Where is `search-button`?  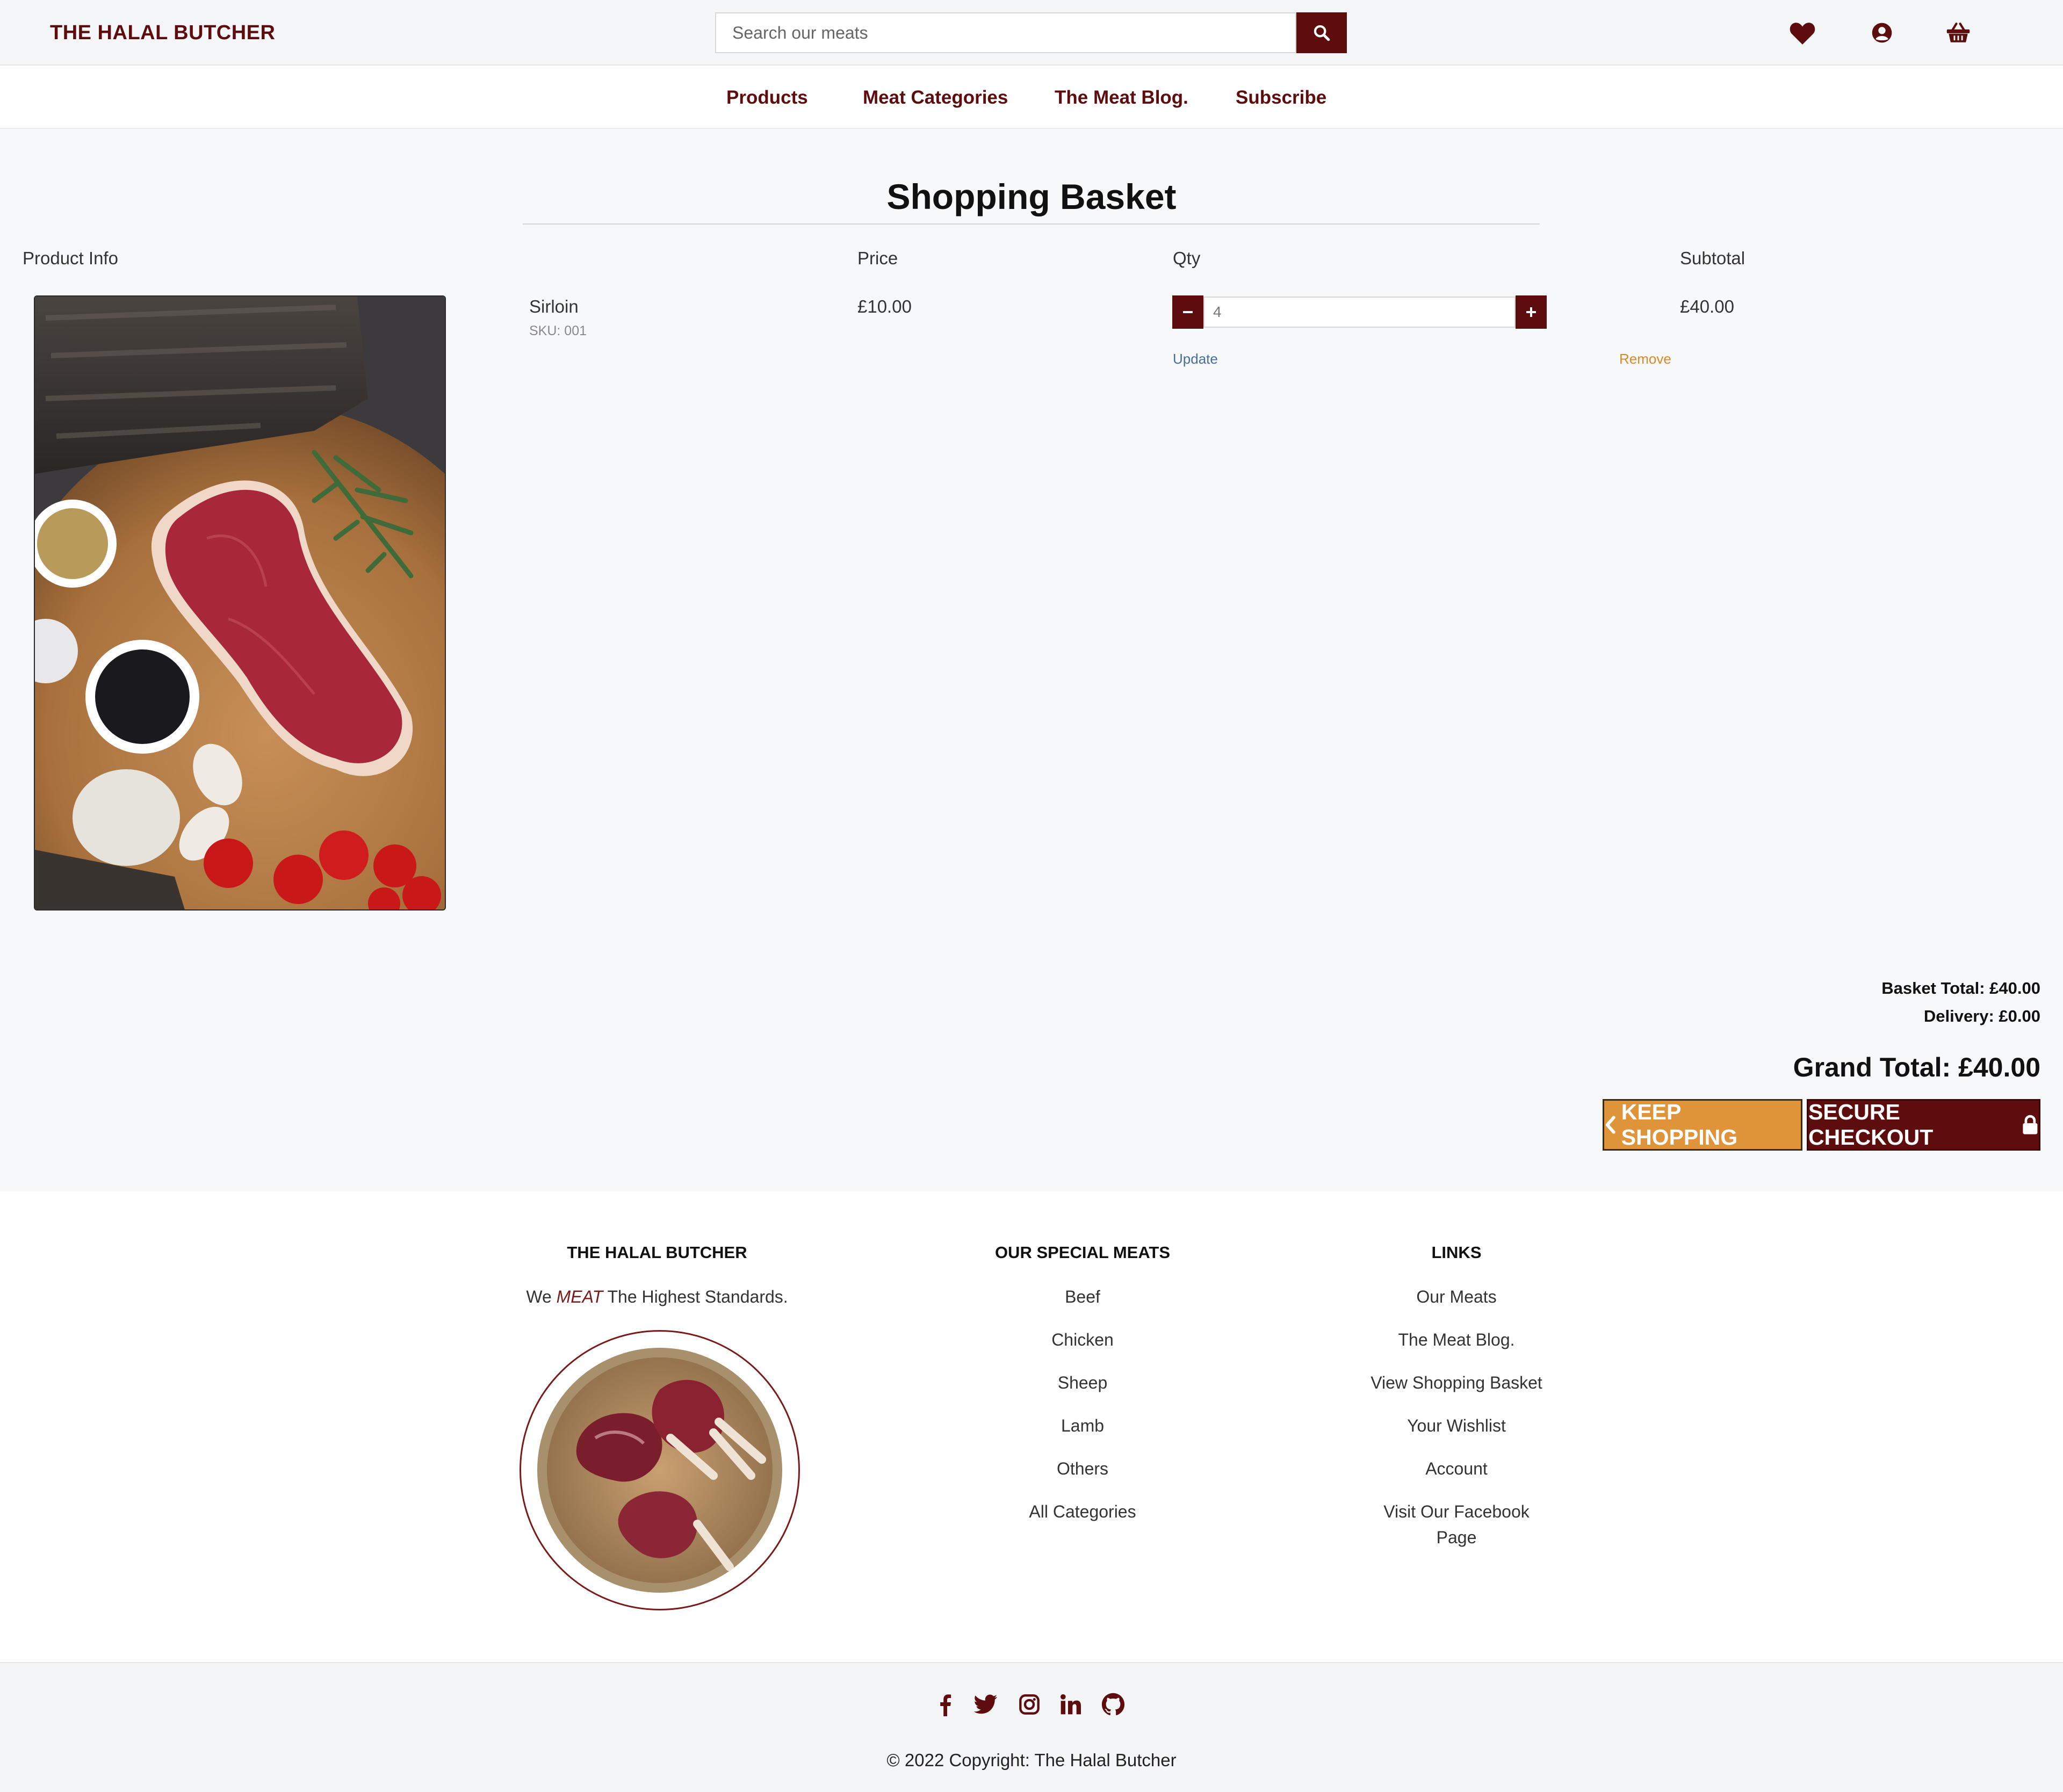 search-button is located at coordinates (1321, 32).